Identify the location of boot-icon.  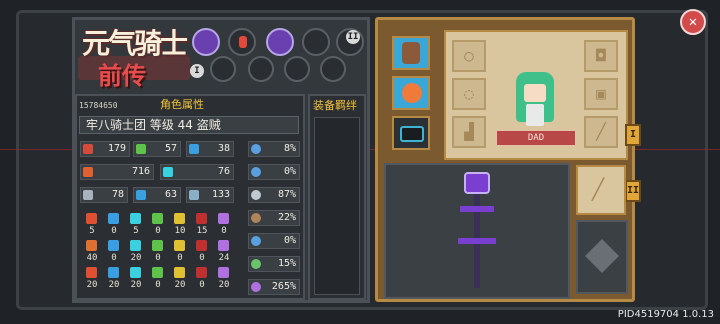
(256, 218).